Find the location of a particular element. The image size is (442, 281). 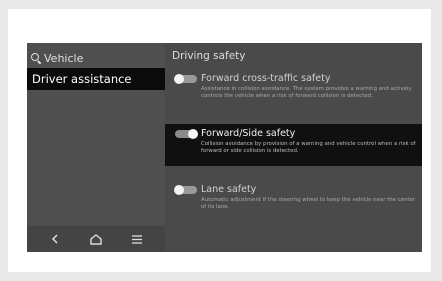

sidebar-nav-bar is located at coordinates (96, 239).